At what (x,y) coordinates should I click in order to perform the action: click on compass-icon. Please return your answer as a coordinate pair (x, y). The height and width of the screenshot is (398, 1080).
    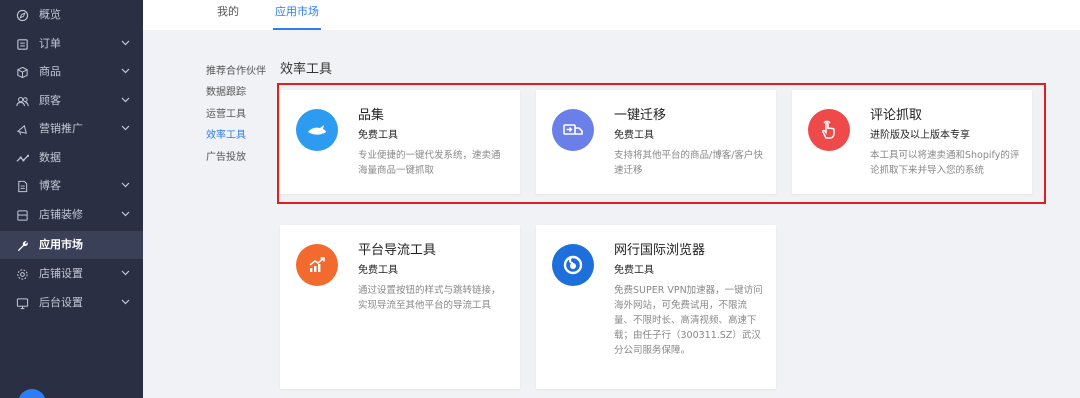
    Looking at the image, I should click on (22, 15).